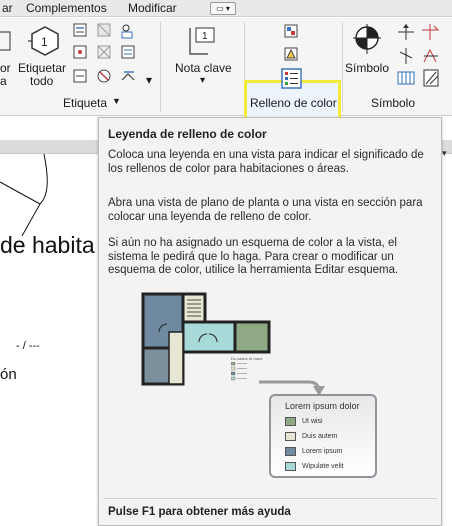  I want to click on tooltip-footer: Pulse F1 para obtener más ayuda, so click(199, 512).